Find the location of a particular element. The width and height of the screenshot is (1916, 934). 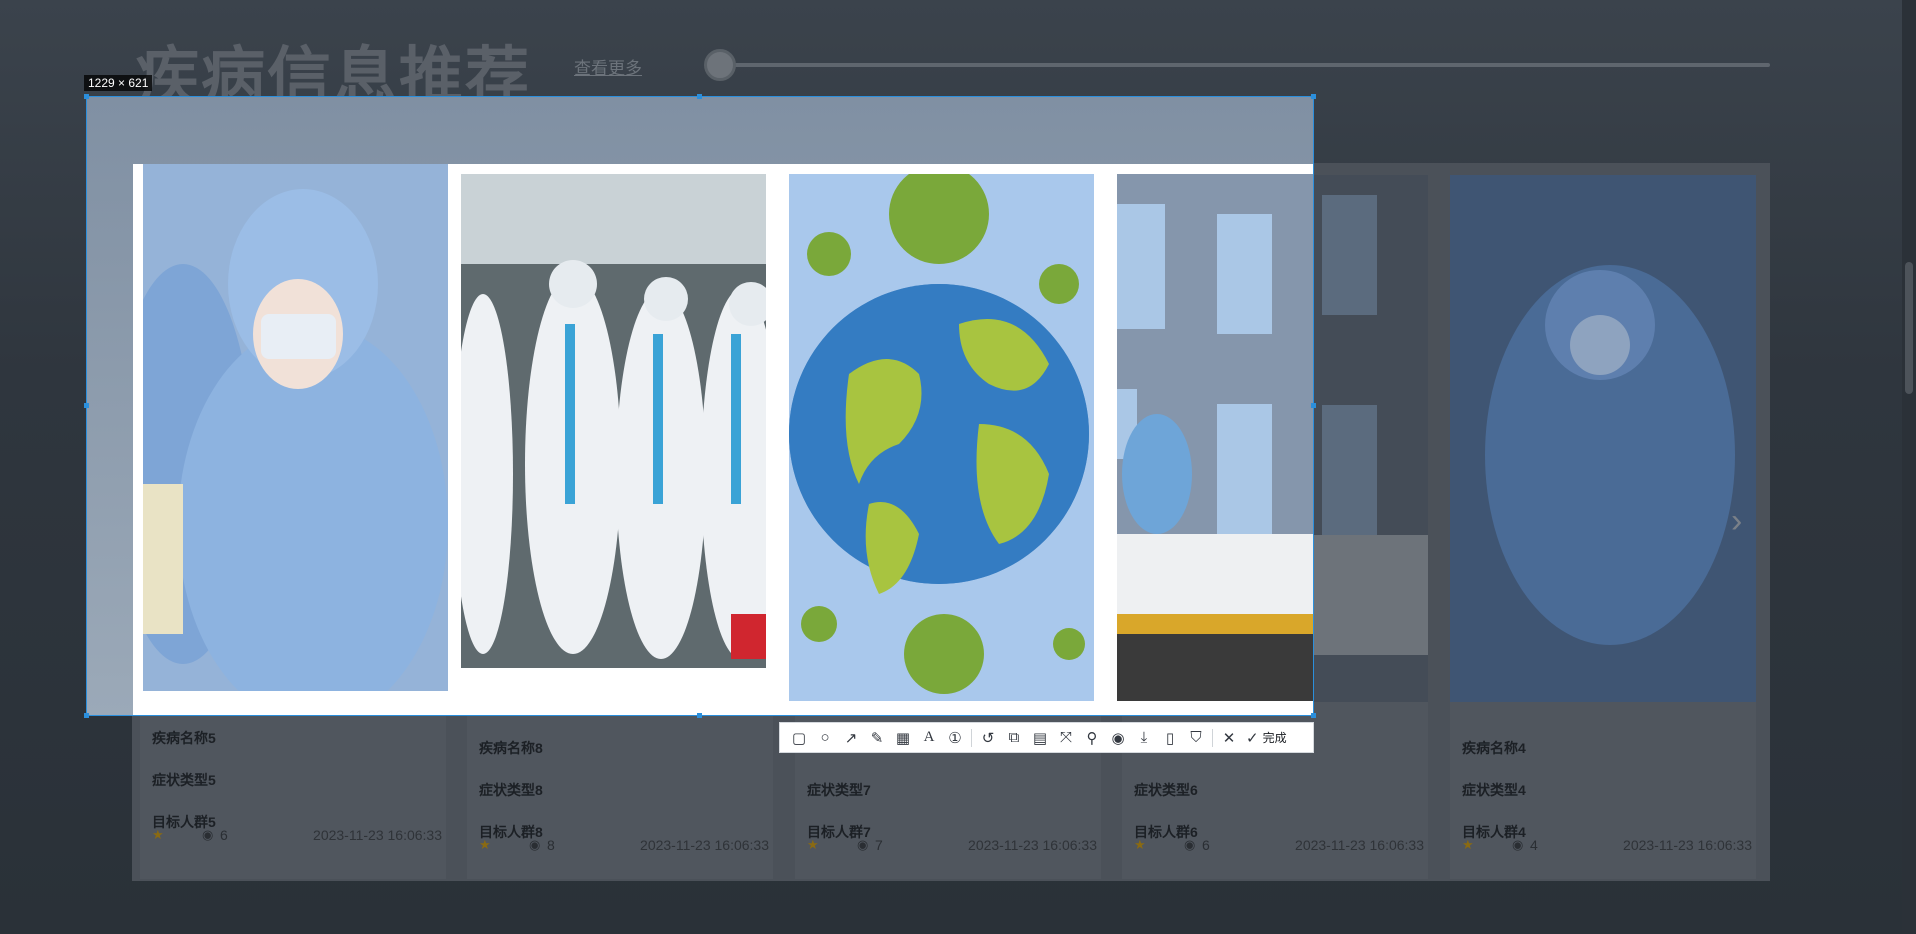

view-more-link: 查看更多 is located at coordinates (608, 66).